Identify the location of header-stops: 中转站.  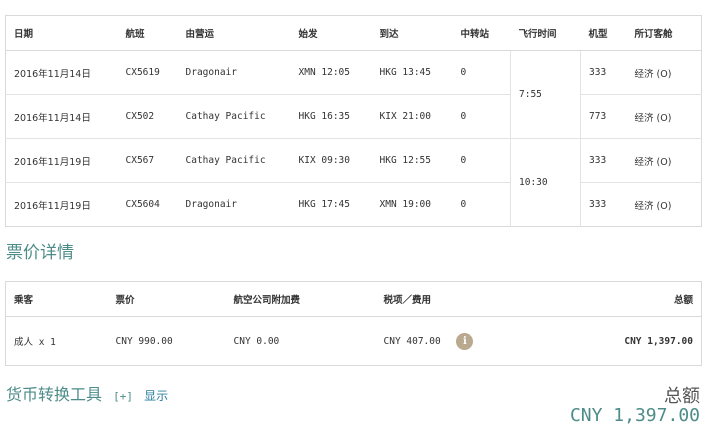
(481, 33).